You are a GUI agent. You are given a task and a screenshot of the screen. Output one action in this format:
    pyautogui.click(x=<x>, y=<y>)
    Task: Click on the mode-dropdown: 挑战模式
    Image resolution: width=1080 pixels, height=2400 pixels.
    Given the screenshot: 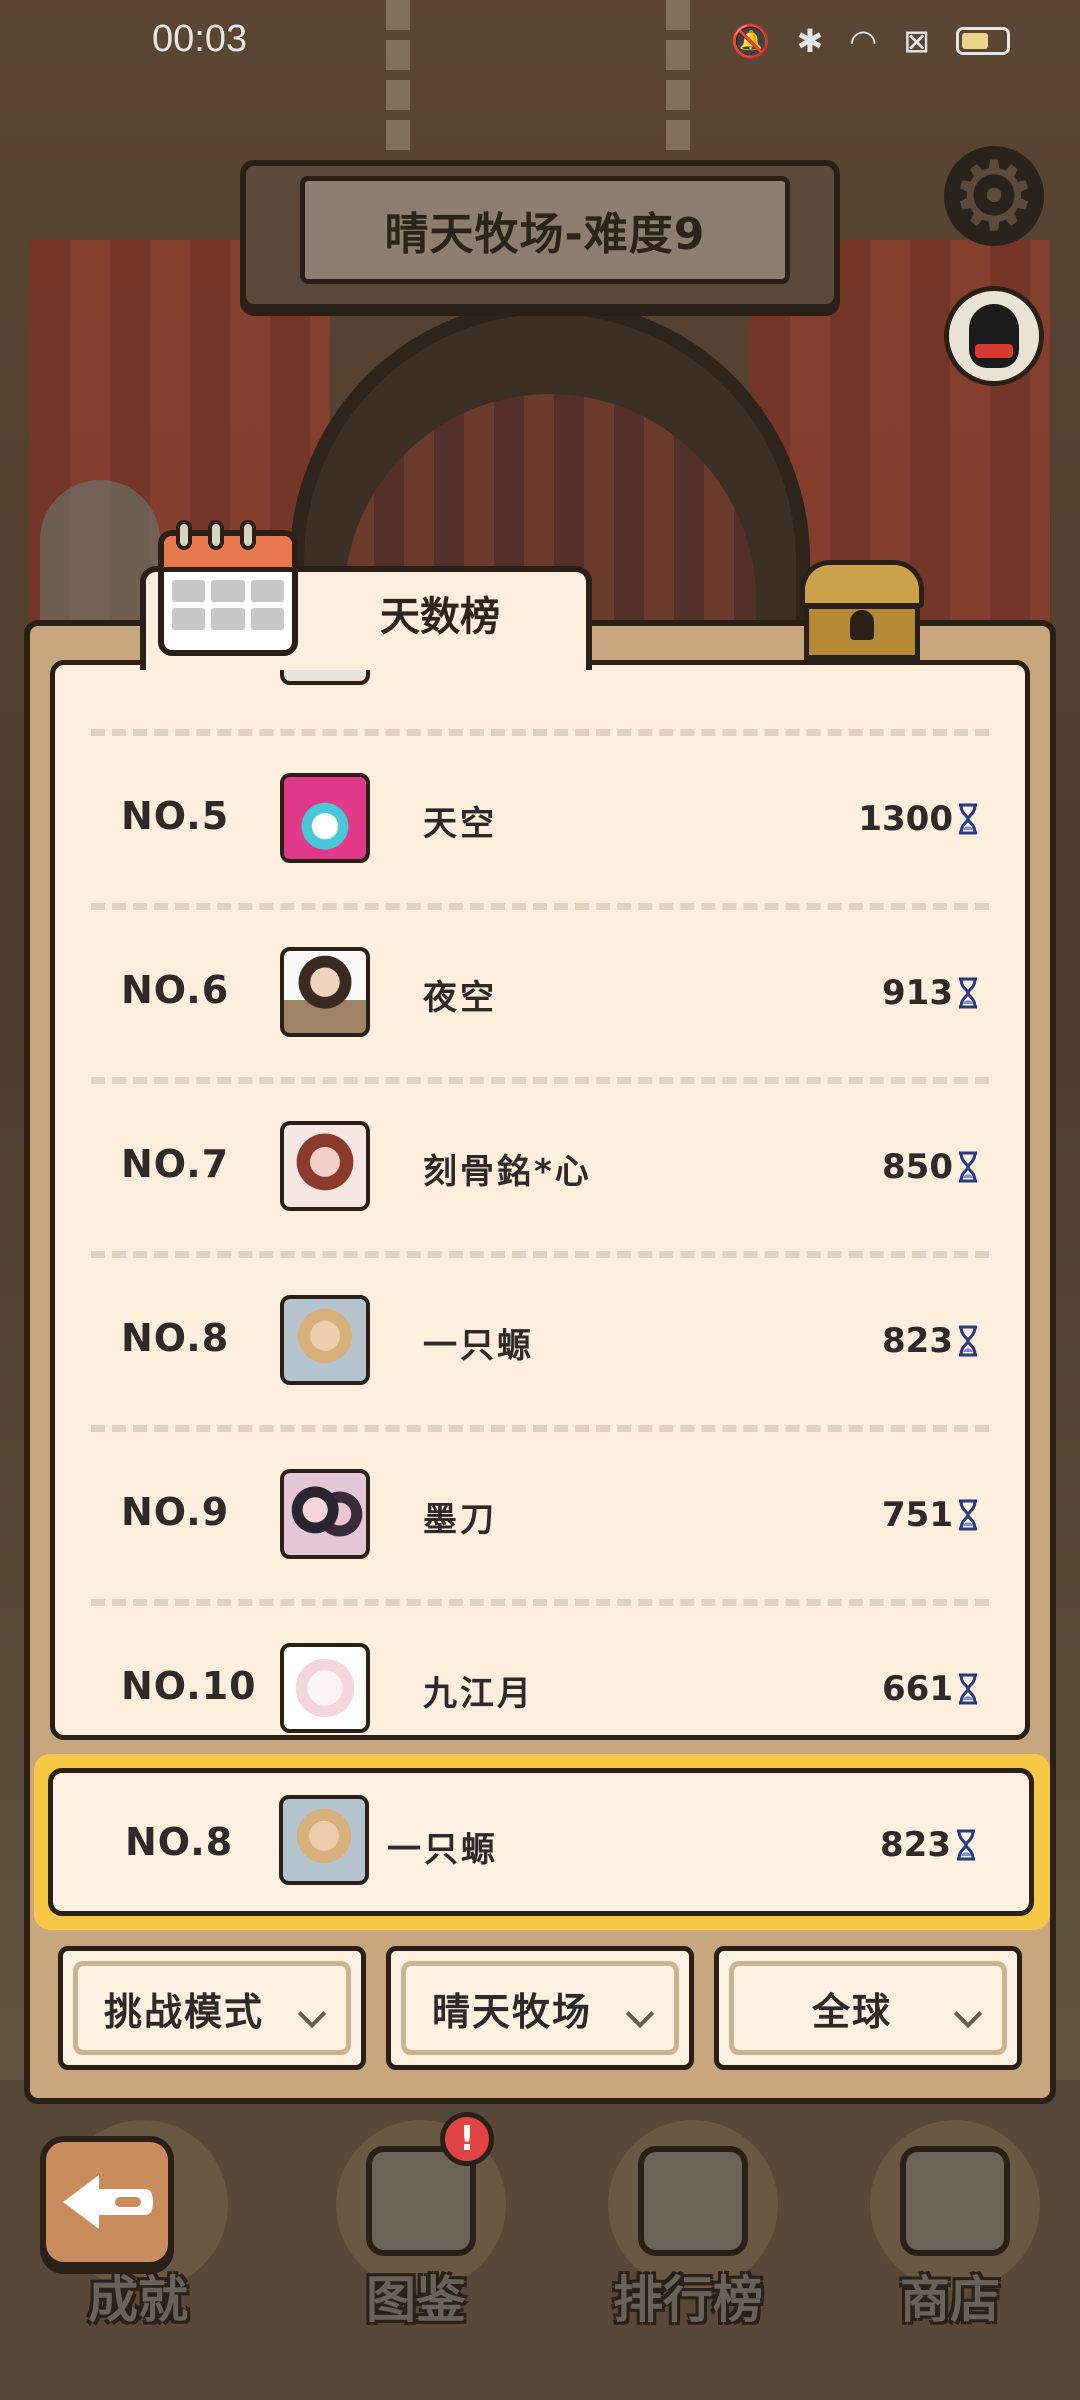 What is the action you would take?
    pyautogui.click(x=212, y=2008)
    